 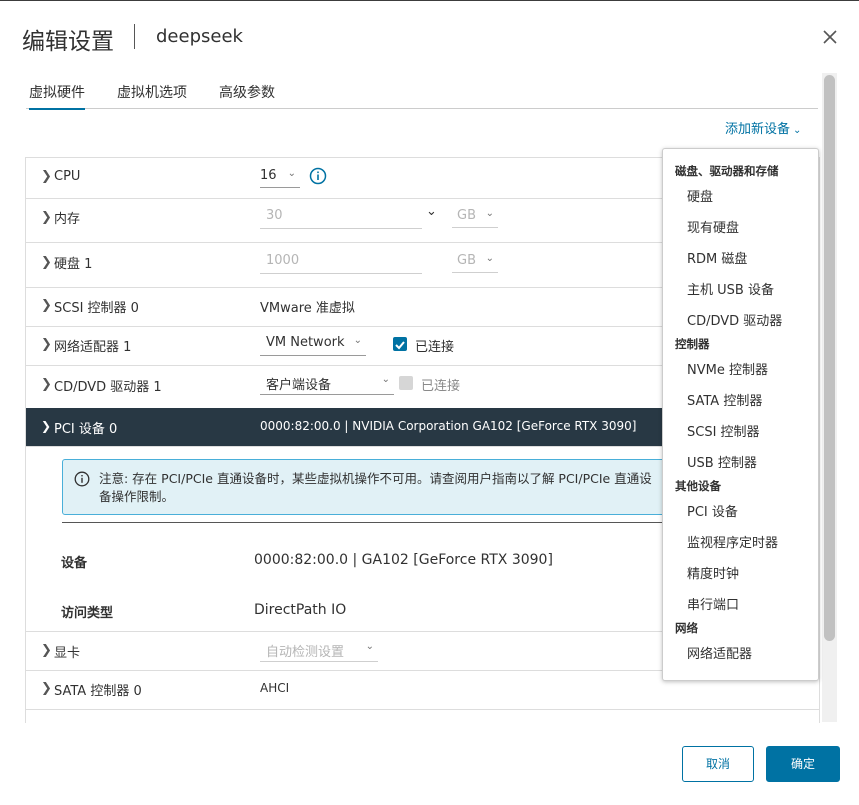 What do you see at coordinates (318, 176) in the screenshot?
I see `info-icon` at bounding box center [318, 176].